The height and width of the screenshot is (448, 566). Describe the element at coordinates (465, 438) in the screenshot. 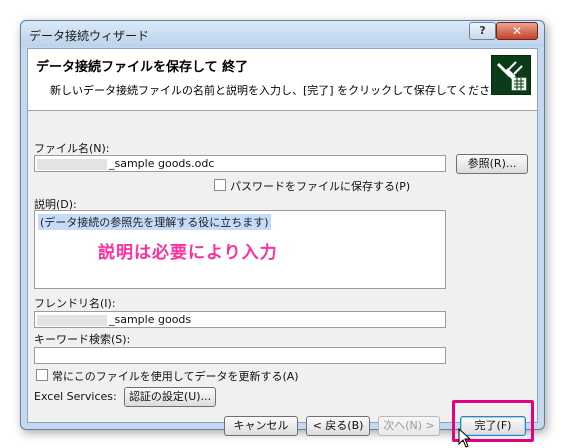

I see `mouse-cursor-icon` at that location.